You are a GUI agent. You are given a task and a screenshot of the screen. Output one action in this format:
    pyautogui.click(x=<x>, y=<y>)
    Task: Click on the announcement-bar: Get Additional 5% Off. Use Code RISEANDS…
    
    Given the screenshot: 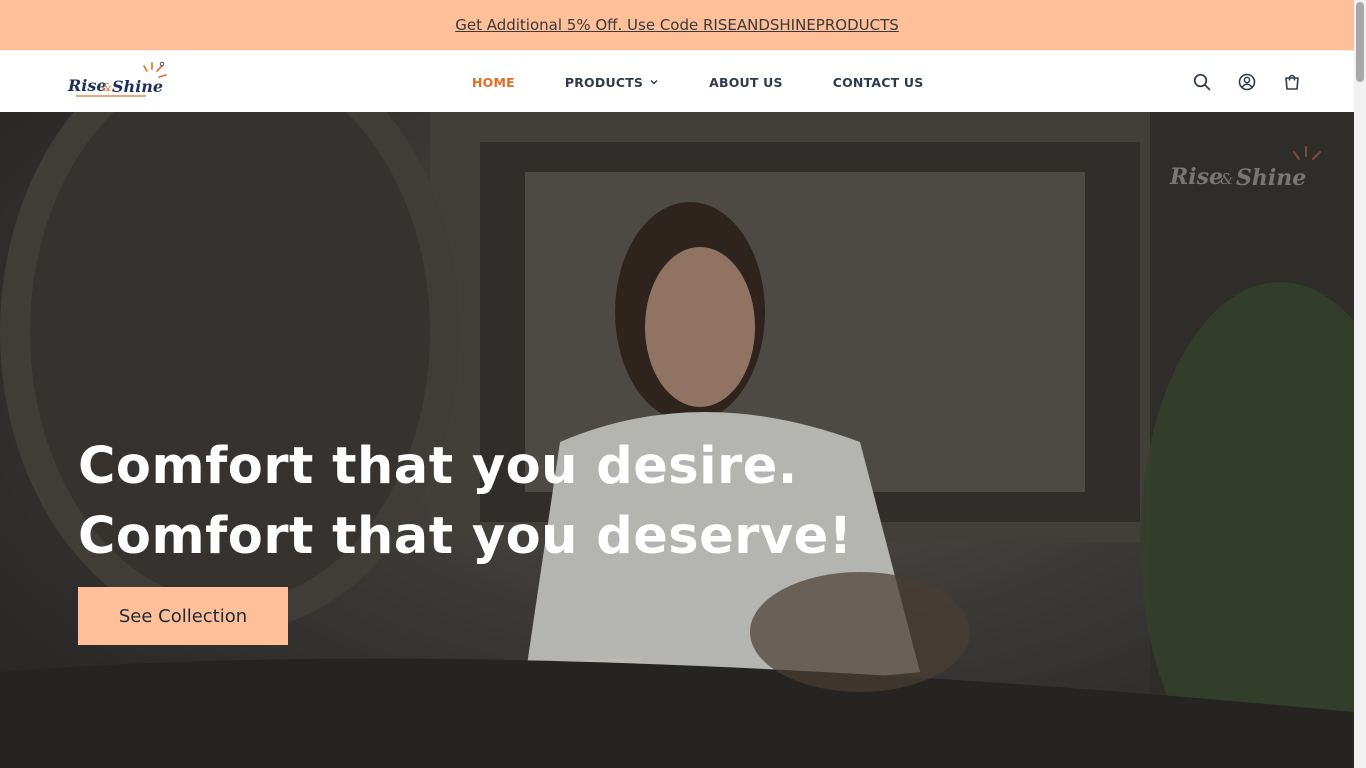 What is the action you would take?
    pyautogui.click(x=677, y=25)
    